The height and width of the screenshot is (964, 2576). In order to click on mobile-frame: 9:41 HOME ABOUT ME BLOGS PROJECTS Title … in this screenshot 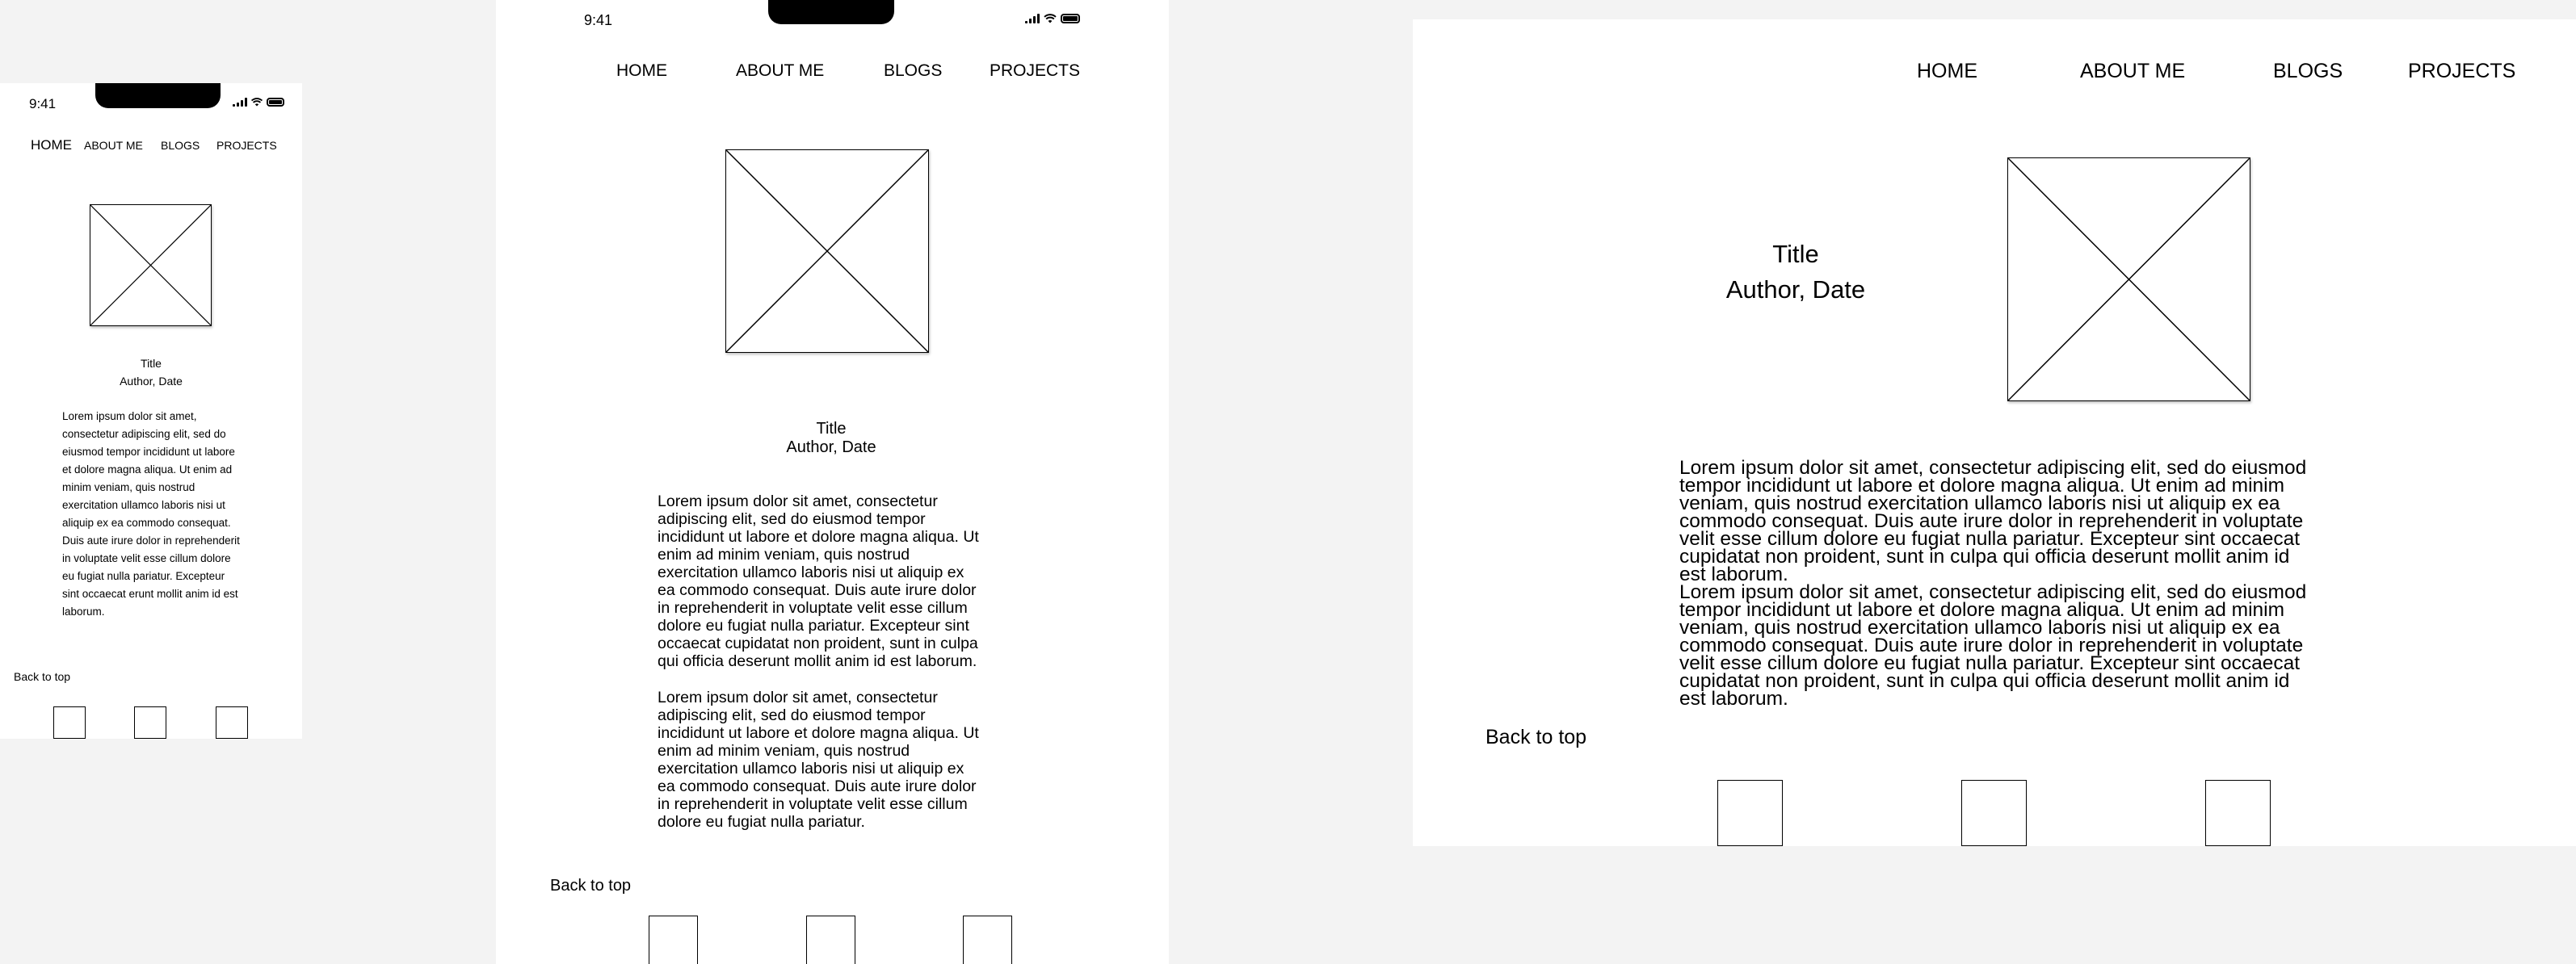, I will do `click(151, 411)`.